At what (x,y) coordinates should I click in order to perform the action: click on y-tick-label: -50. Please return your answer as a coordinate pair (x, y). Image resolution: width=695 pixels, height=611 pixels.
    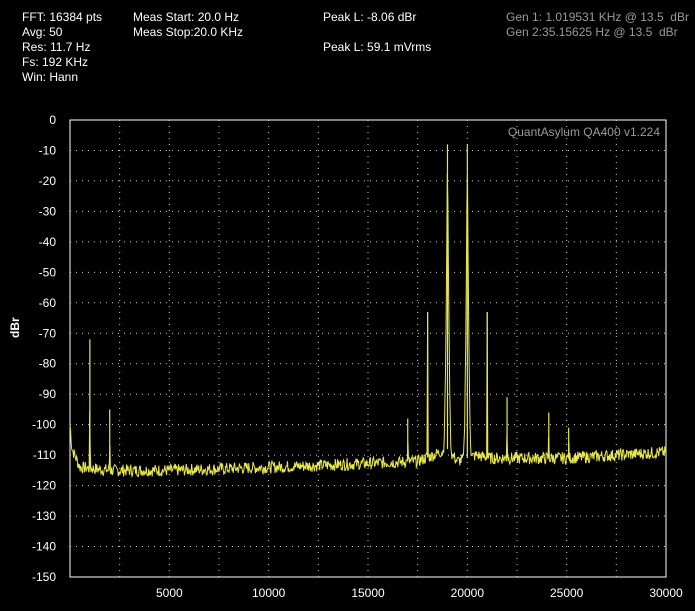
    Looking at the image, I should click on (48, 272).